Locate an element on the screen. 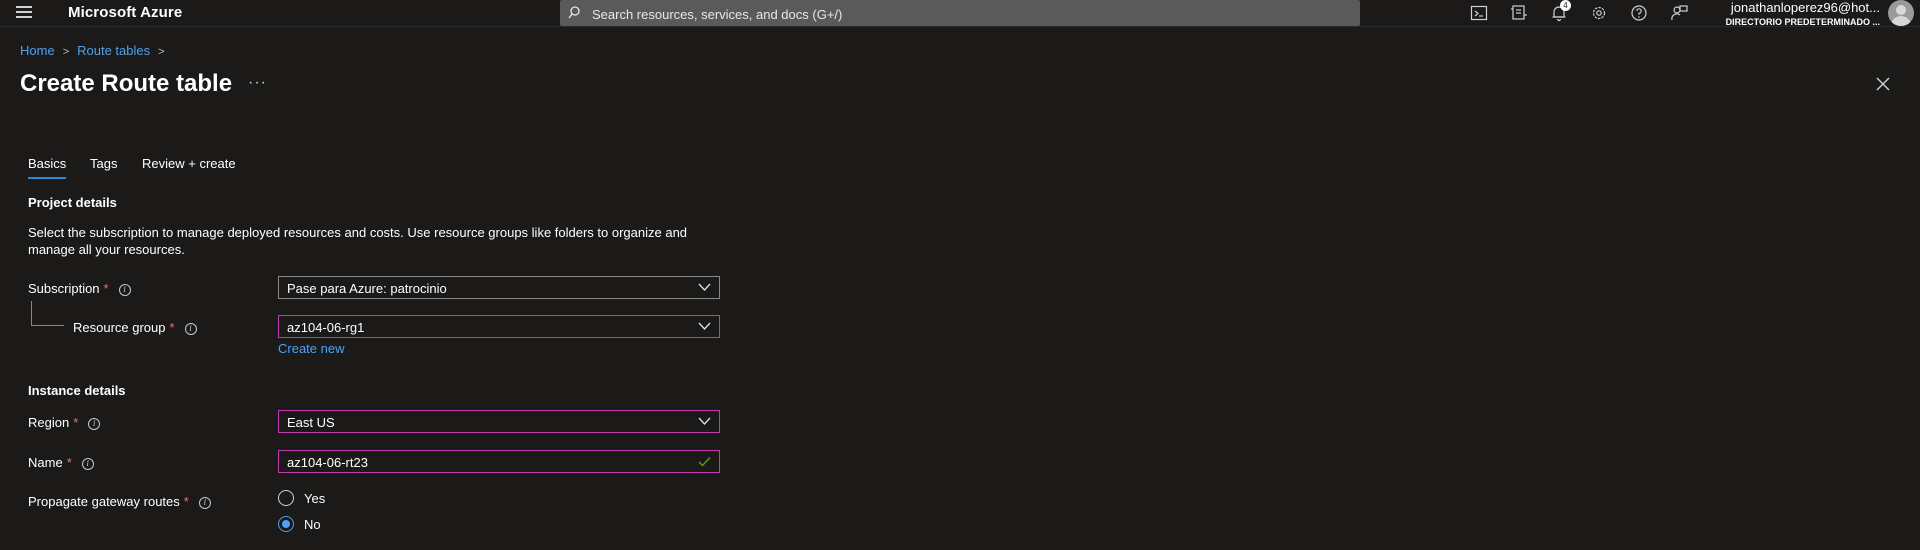  search-icon is located at coordinates (574, 12).